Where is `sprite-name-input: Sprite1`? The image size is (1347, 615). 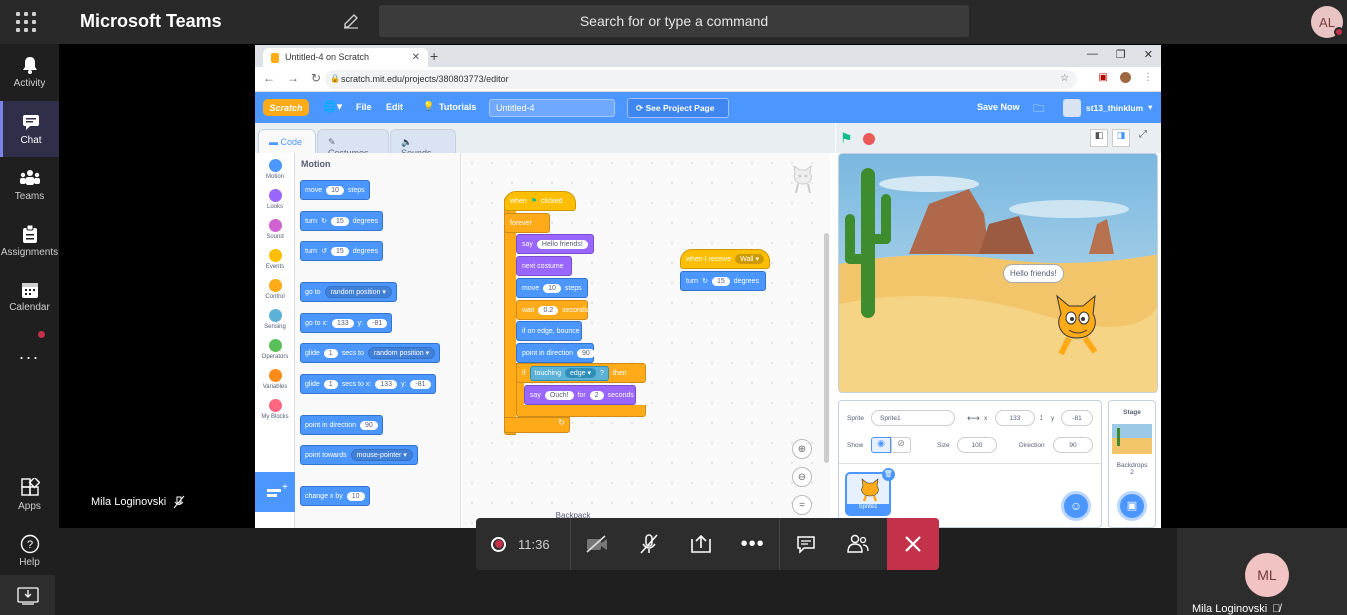 sprite-name-input: Sprite1 is located at coordinates (913, 418).